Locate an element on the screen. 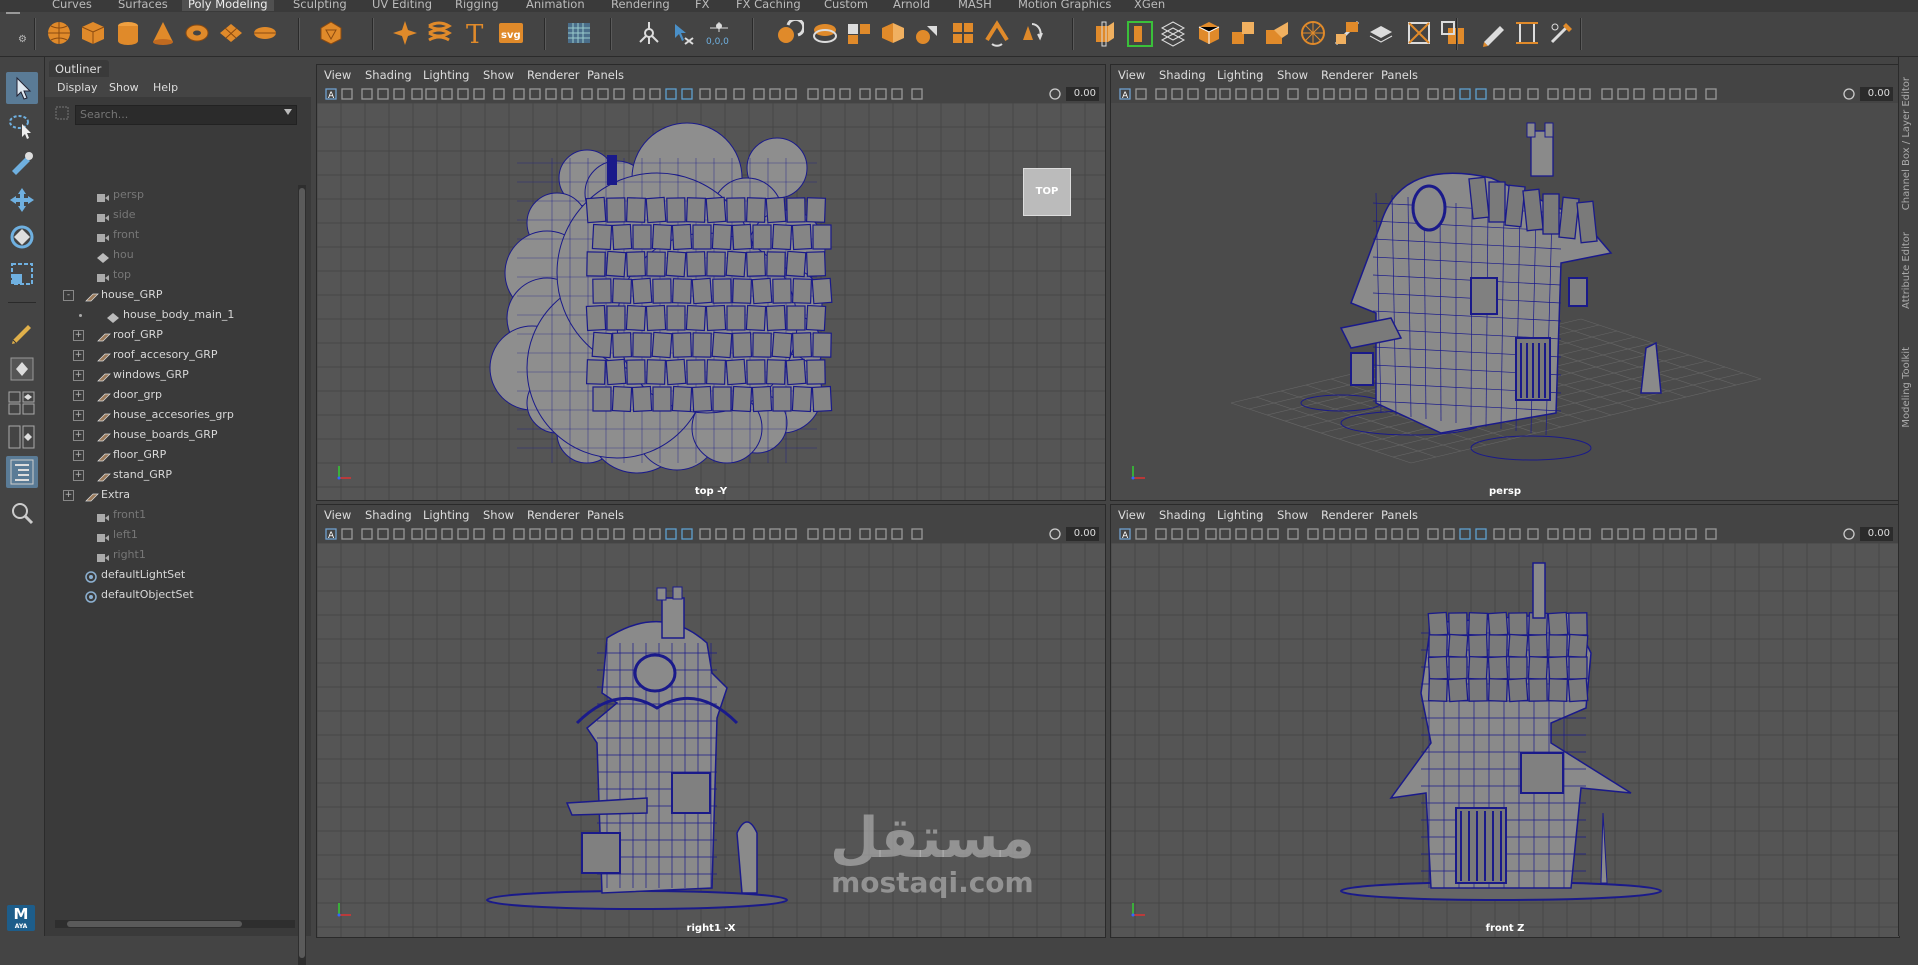 This screenshot has width=1918, height=965. paint-select-icon is located at coordinates (22, 163).